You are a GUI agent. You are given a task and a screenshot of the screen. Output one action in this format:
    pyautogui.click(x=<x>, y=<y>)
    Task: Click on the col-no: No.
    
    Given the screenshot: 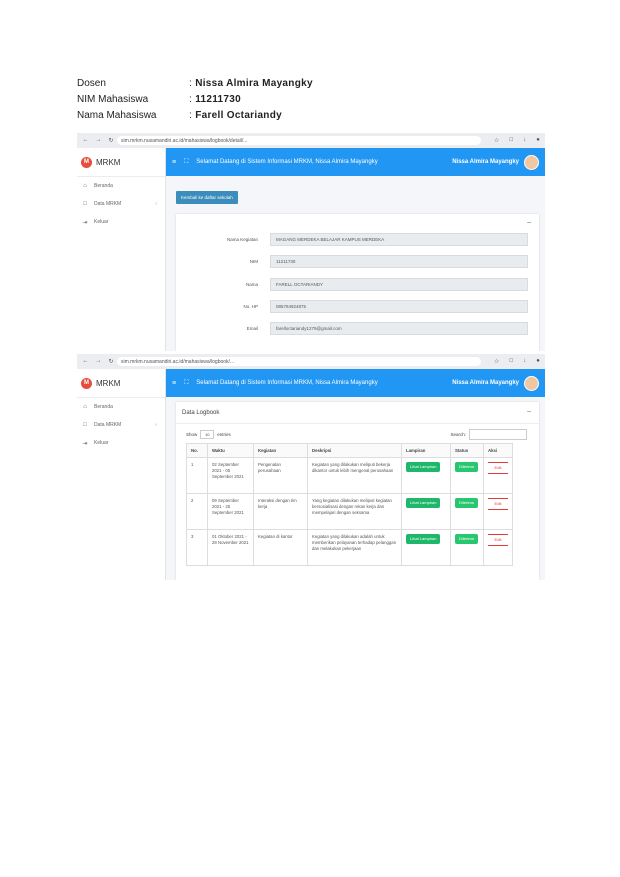 What is the action you would take?
    pyautogui.click(x=197, y=450)
    